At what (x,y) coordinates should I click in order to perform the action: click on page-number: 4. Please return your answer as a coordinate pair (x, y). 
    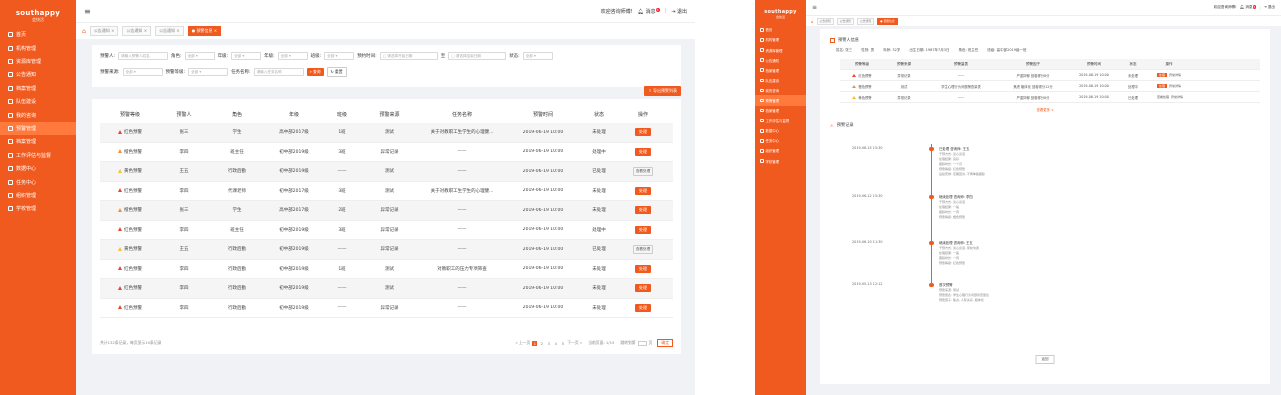
    Looking at the image, I should click on (555, 343).